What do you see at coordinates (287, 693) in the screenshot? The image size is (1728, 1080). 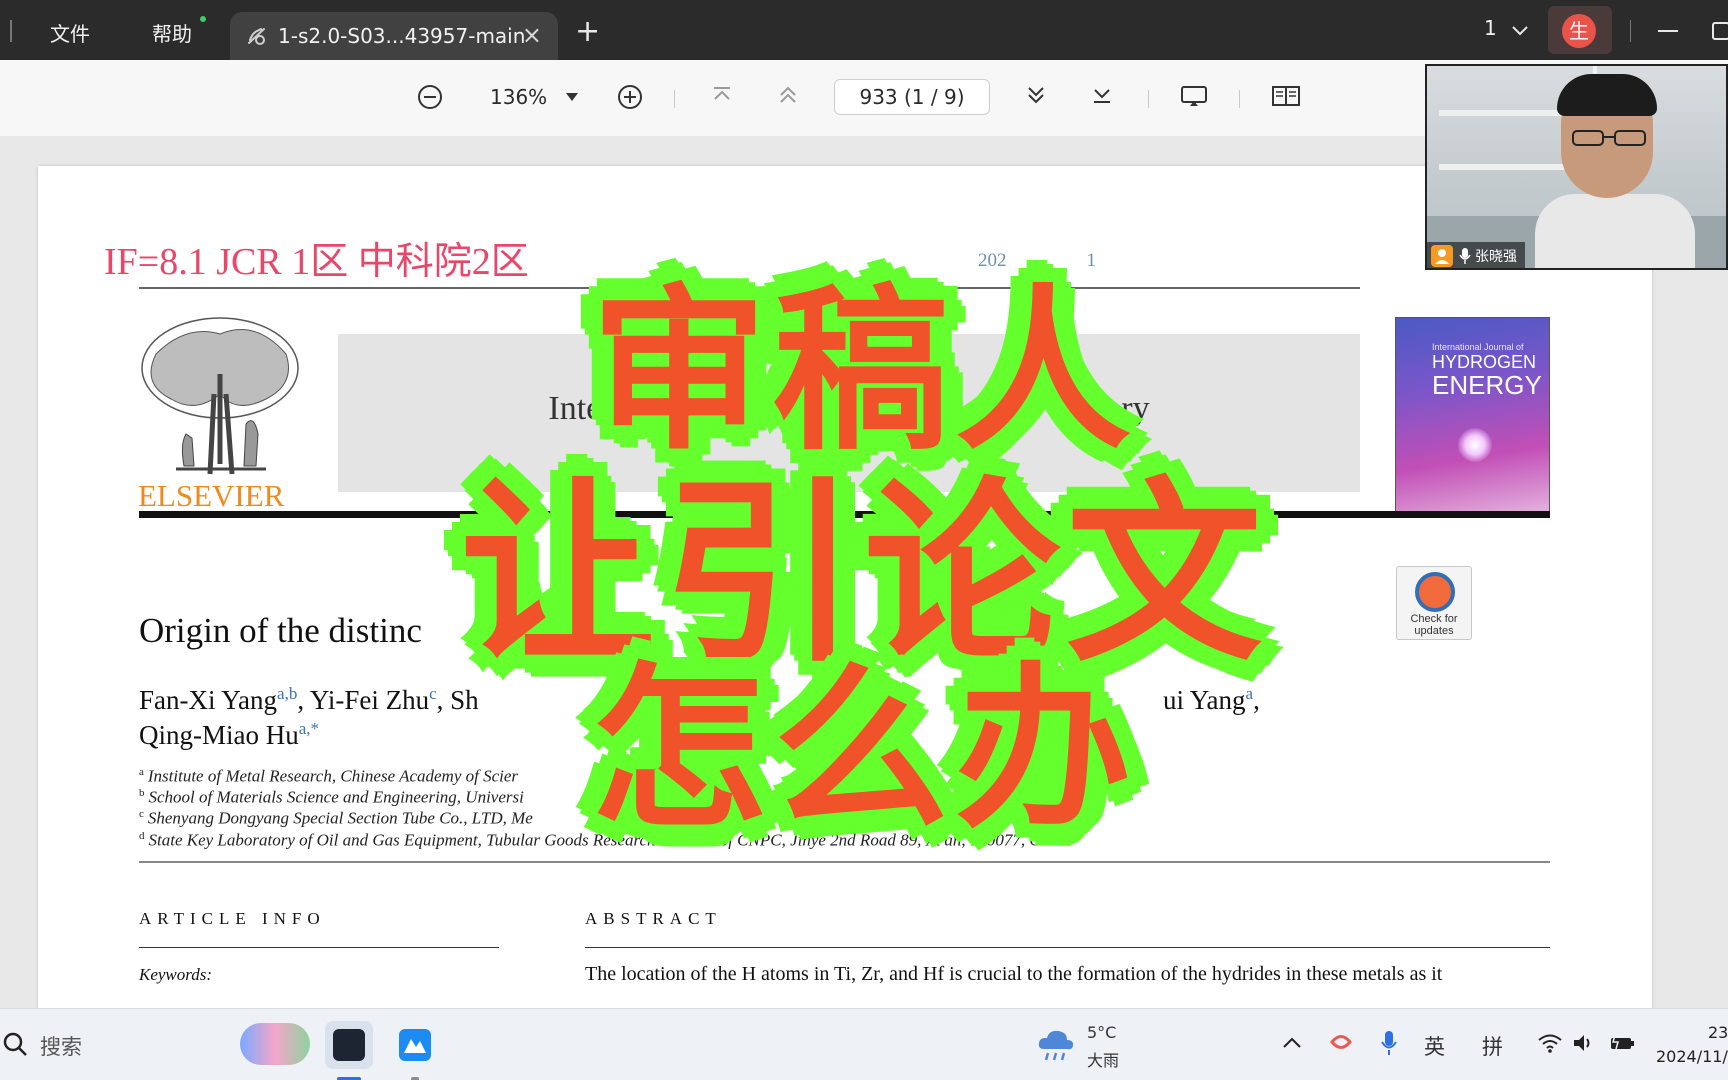 I see `author-affiliation-link: a,b` at bounding box center [287, 693].